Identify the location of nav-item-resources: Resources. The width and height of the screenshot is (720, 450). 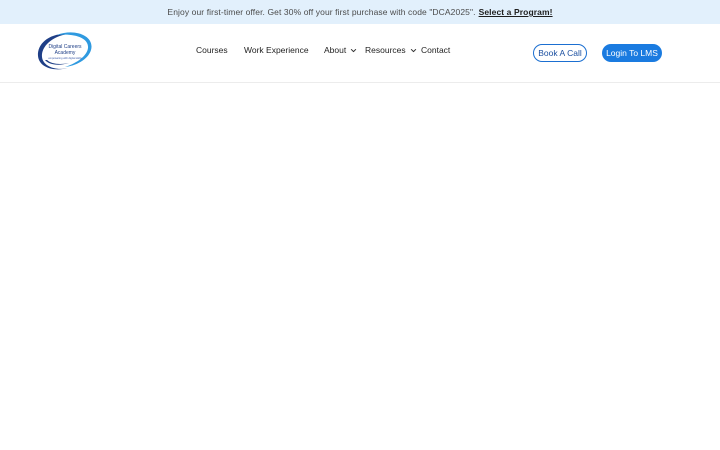
(391, 50).